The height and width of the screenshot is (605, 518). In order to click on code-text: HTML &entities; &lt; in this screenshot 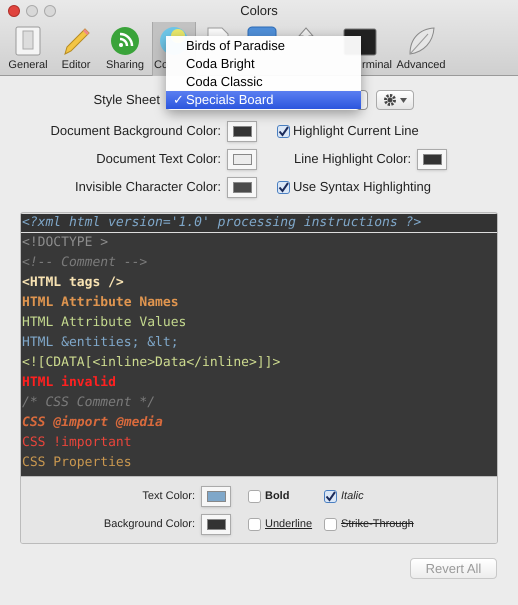, I will do `click(100, 342)`.